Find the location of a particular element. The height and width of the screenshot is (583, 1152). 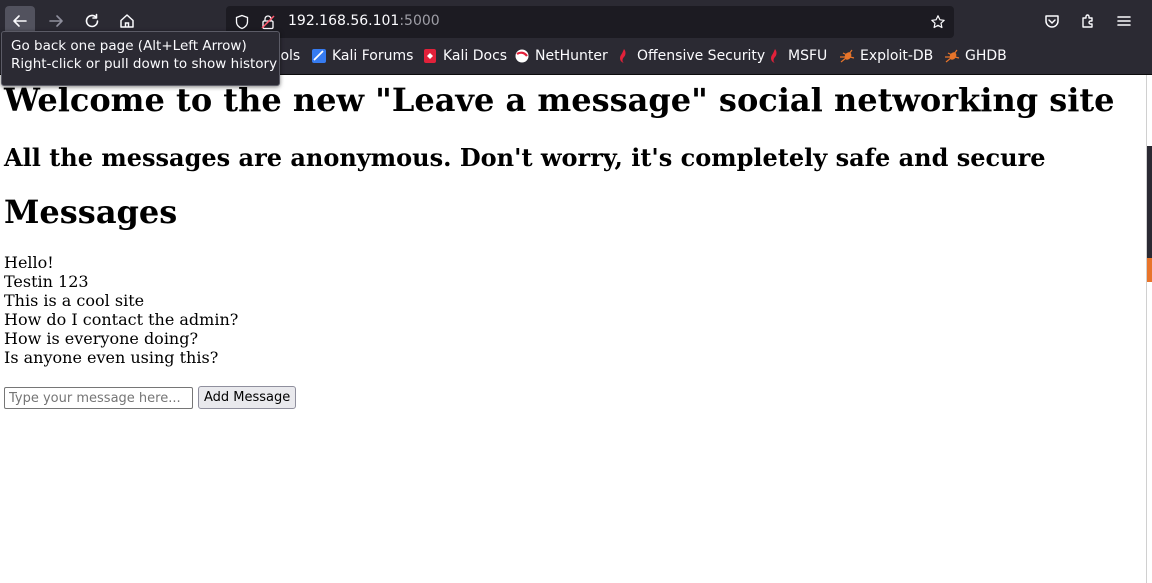

url-text: 192.168.56.101:5000 is located at coordinates (364, 21).